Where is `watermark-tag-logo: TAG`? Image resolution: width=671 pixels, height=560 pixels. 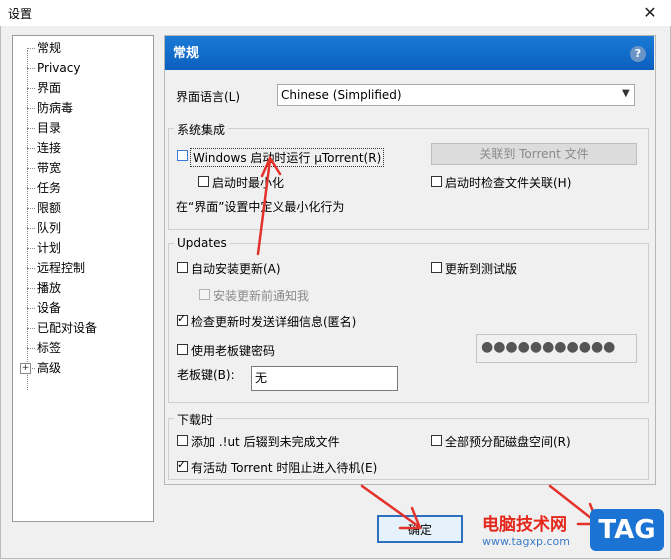
watermark-tag-logo: TAG is located at coordinates (627, 530).